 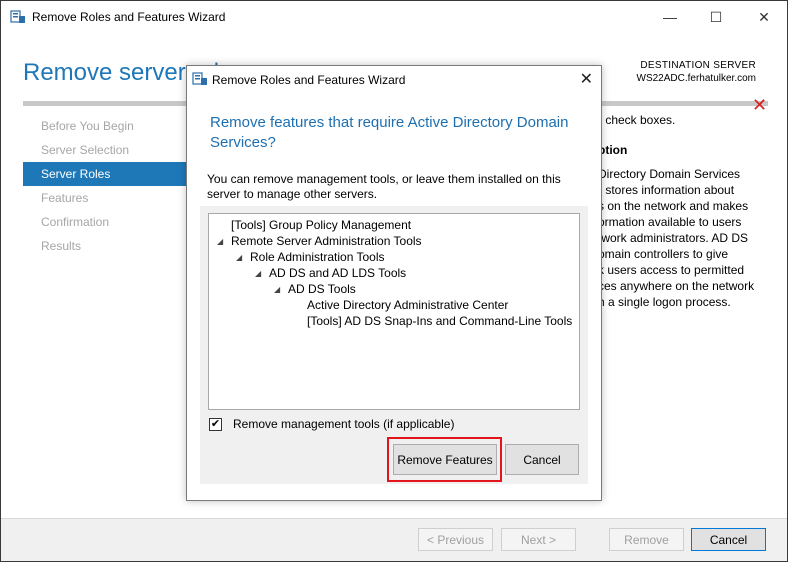 I want to click on tree-item-label: Remote Server Administration Tools, so click(x=326, y=241).